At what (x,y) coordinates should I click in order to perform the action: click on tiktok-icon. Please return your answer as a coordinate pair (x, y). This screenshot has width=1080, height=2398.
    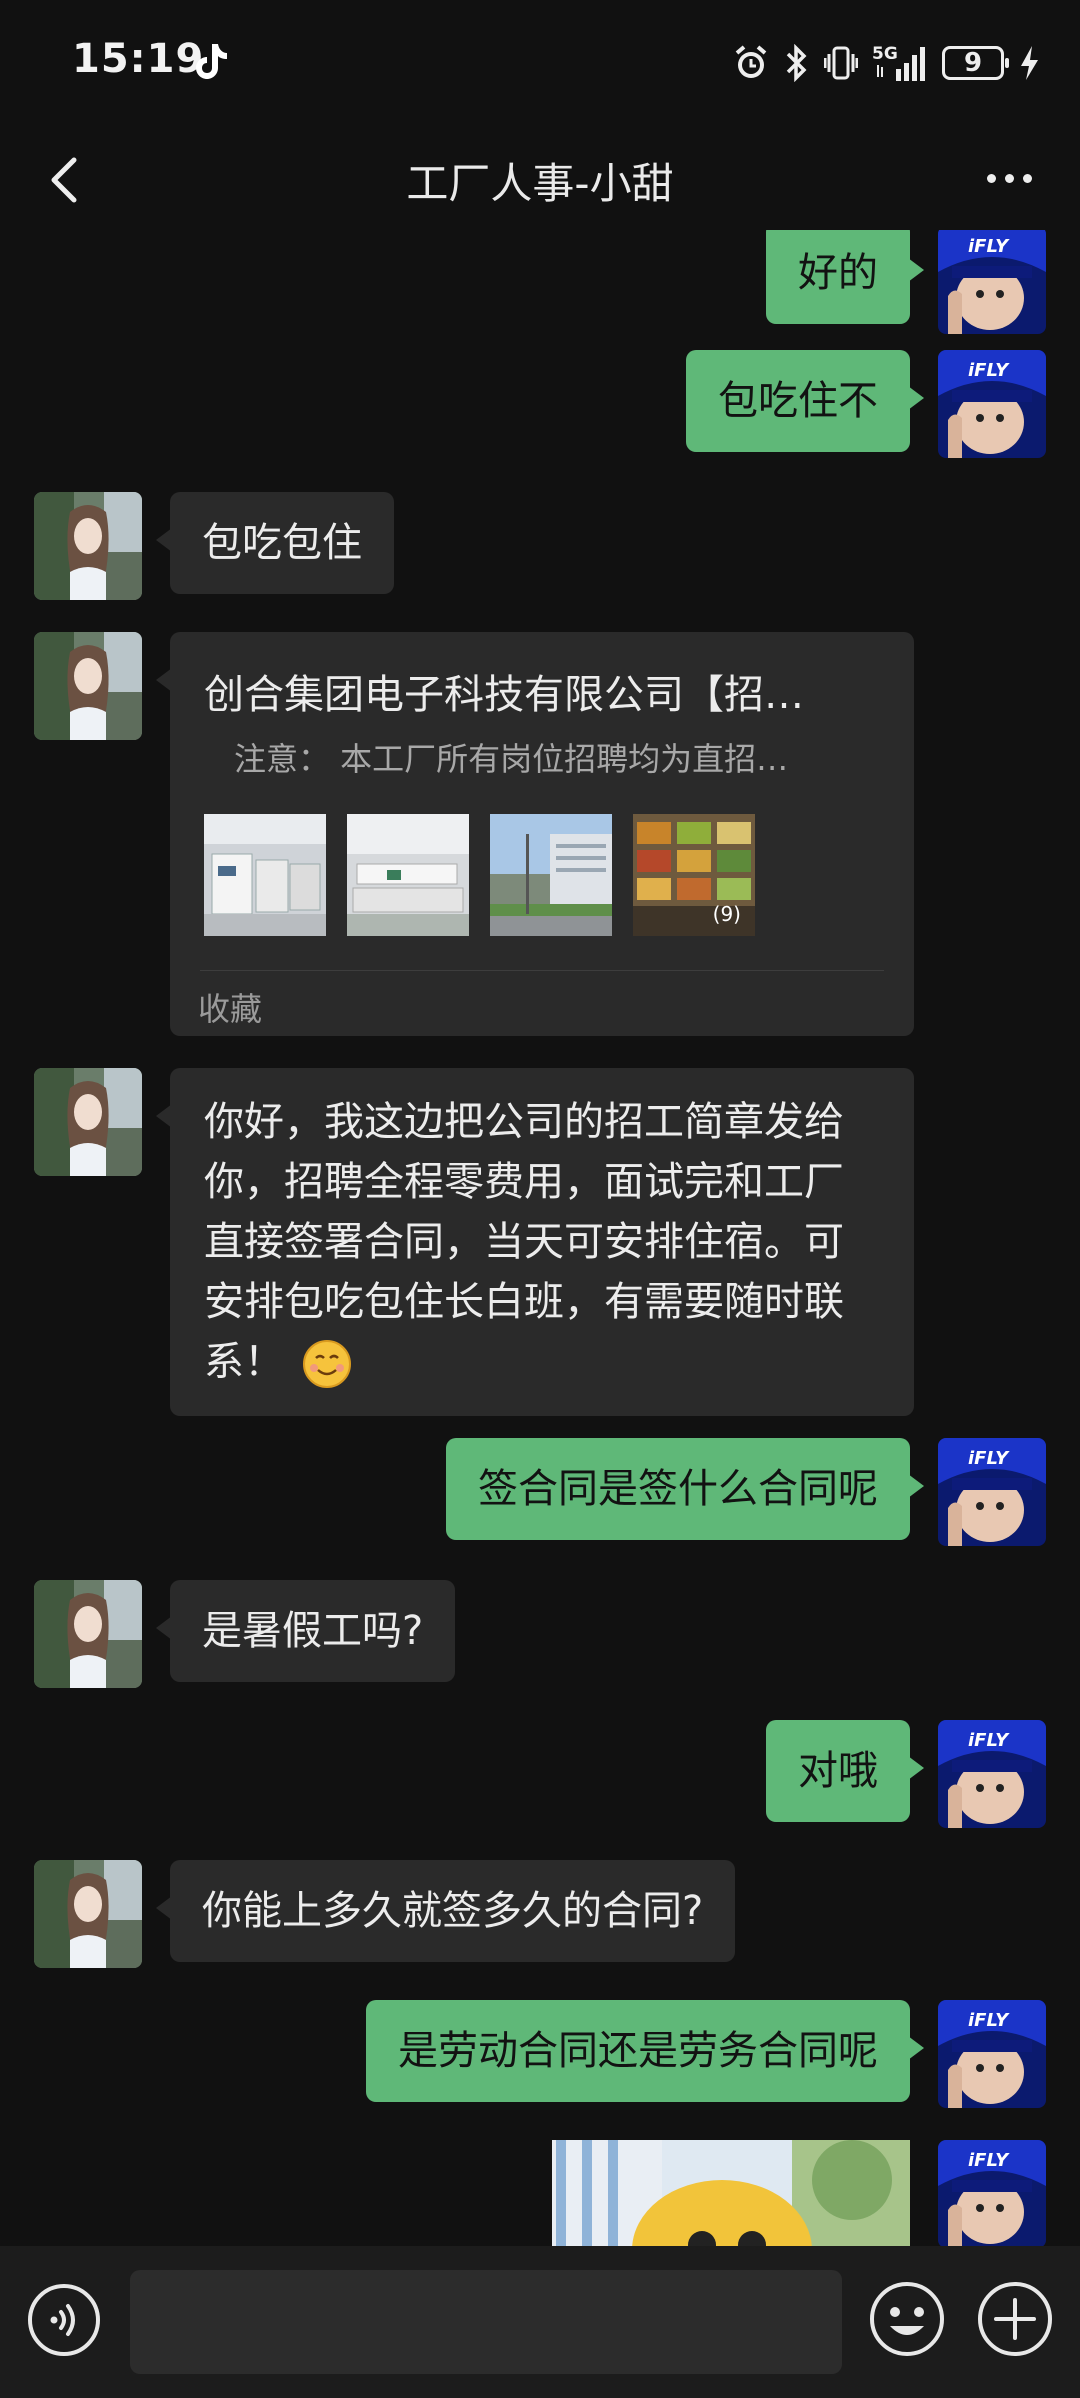
    Looking at the image, I should click on (211, 61).